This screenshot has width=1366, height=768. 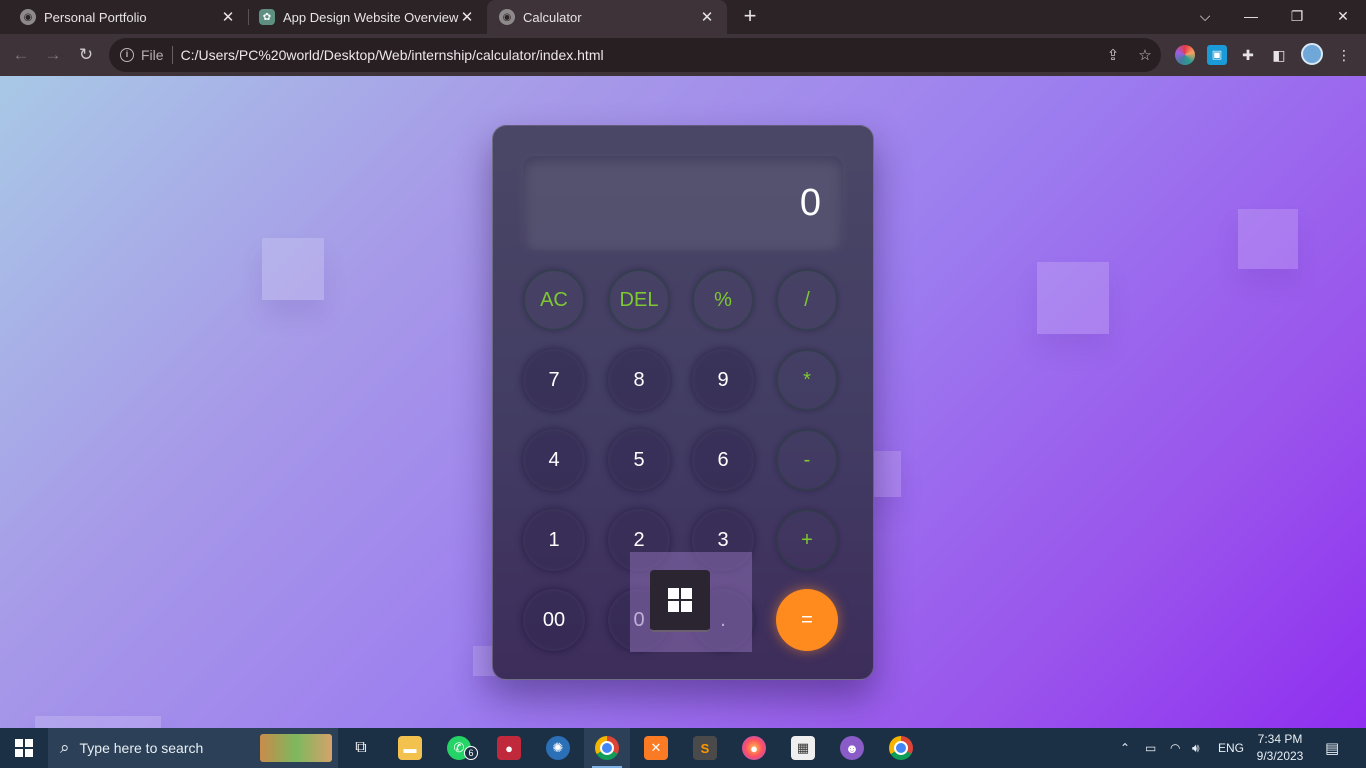 What do you see at coordinates (552, 17) in the screenshot?
I see `tab-title: Calculator` at bounding box center [552, 17].